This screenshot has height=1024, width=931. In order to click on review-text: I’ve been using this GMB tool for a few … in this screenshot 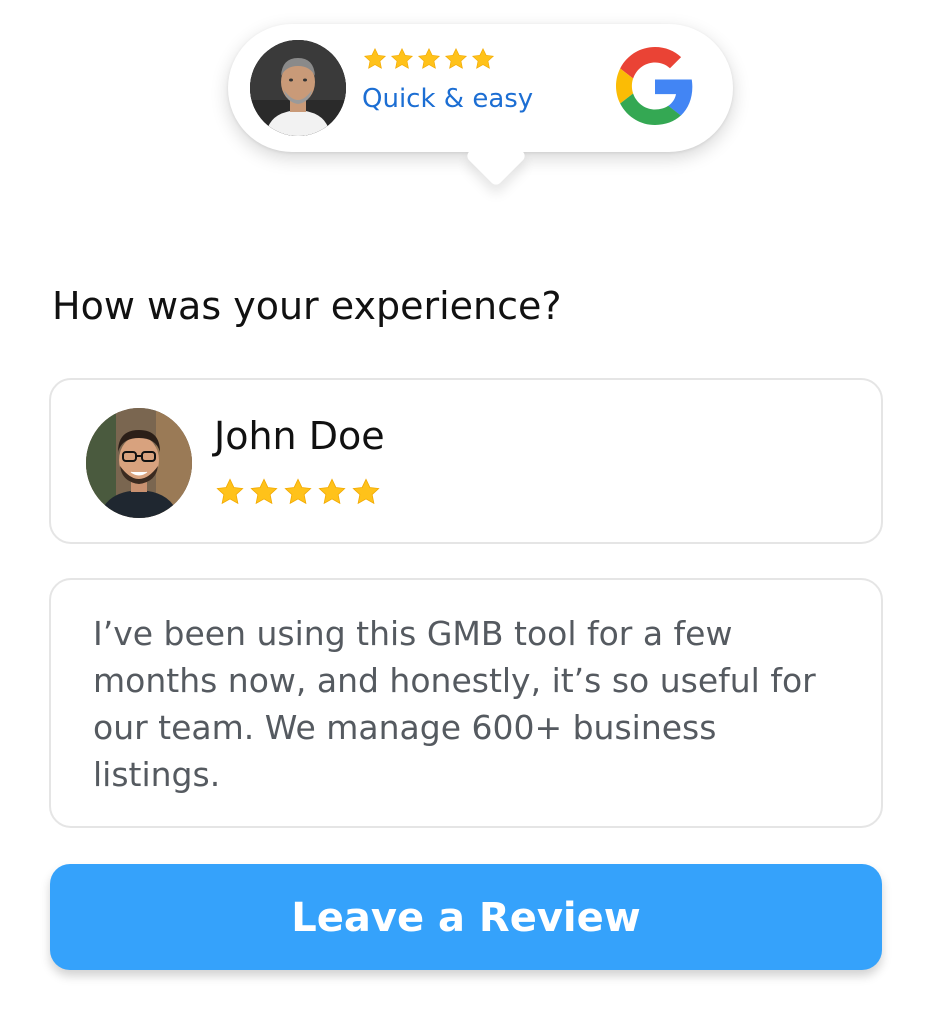, I will do `click(473, 704)`.